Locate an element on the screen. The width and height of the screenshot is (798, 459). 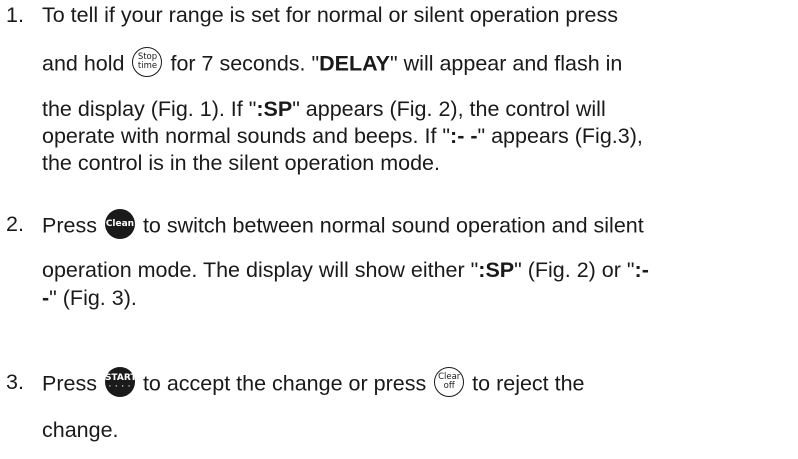
clear-off-button-icon: Clear off is located at coordinates (449, 382).